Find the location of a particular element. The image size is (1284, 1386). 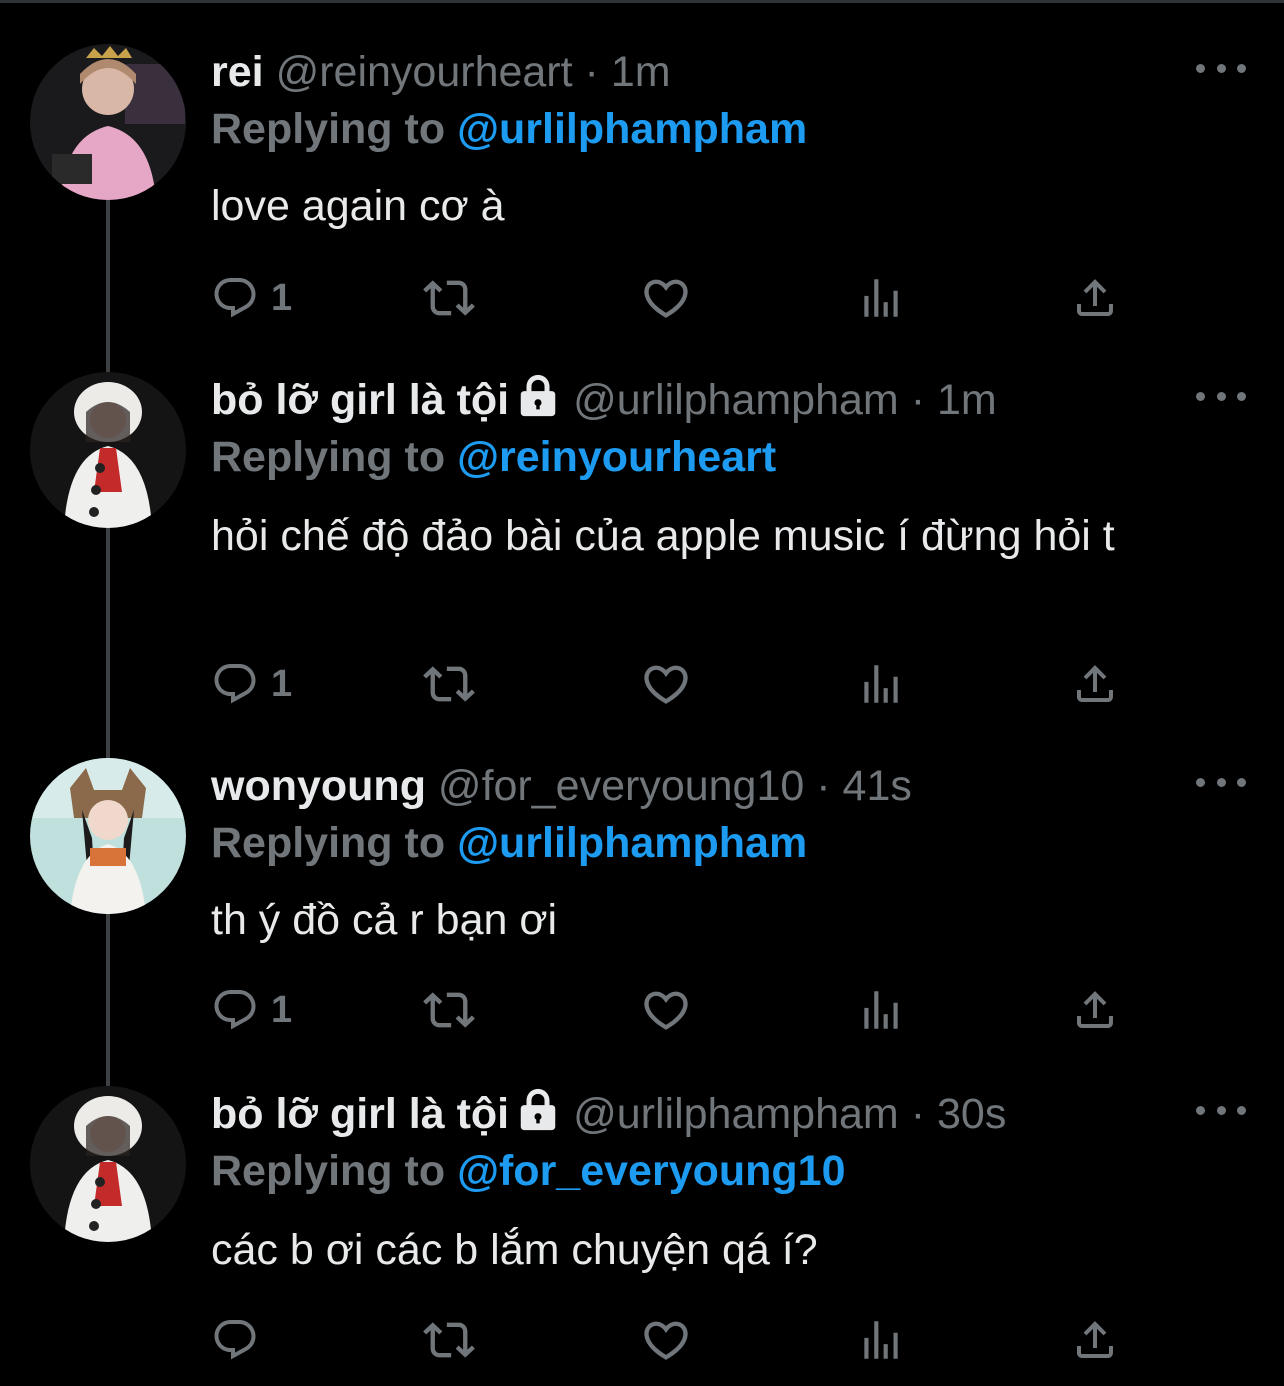

replying-to: Replying to @reinyourheart is located at coordinates (493, 457).